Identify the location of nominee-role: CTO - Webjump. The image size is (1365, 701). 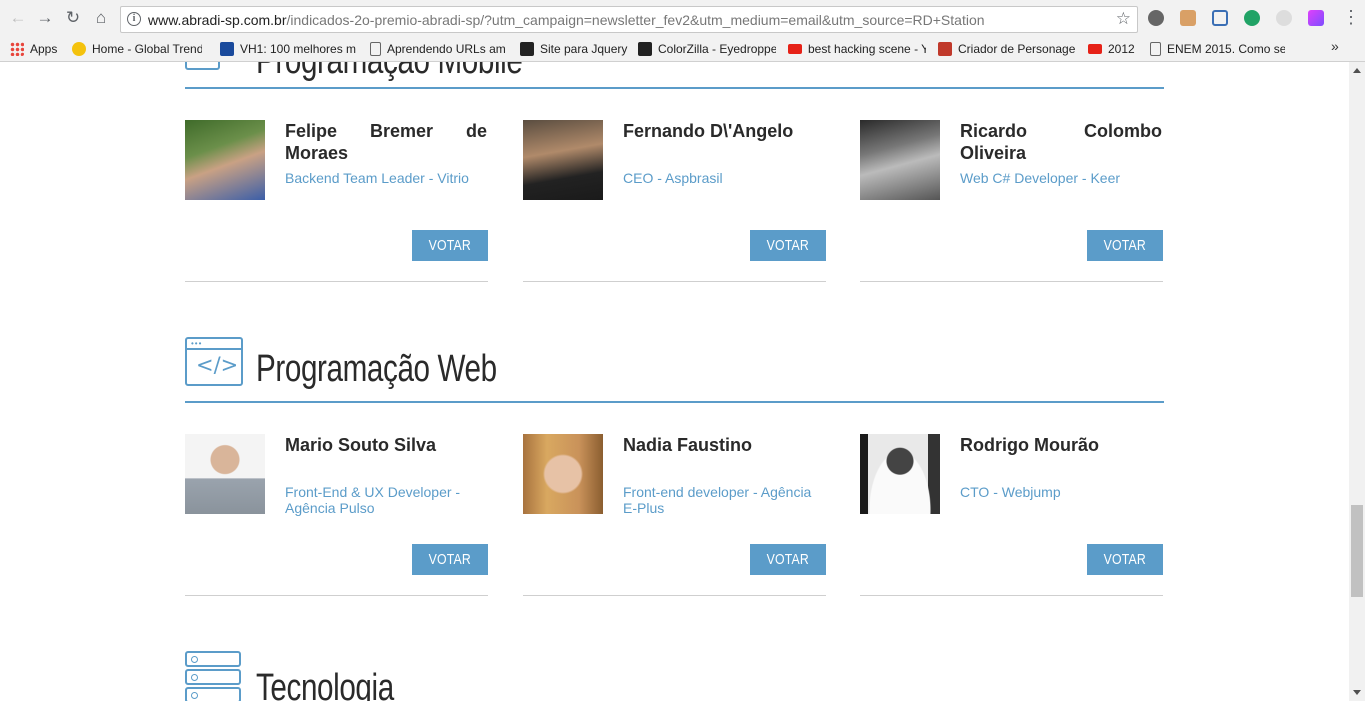
(1010, 492).